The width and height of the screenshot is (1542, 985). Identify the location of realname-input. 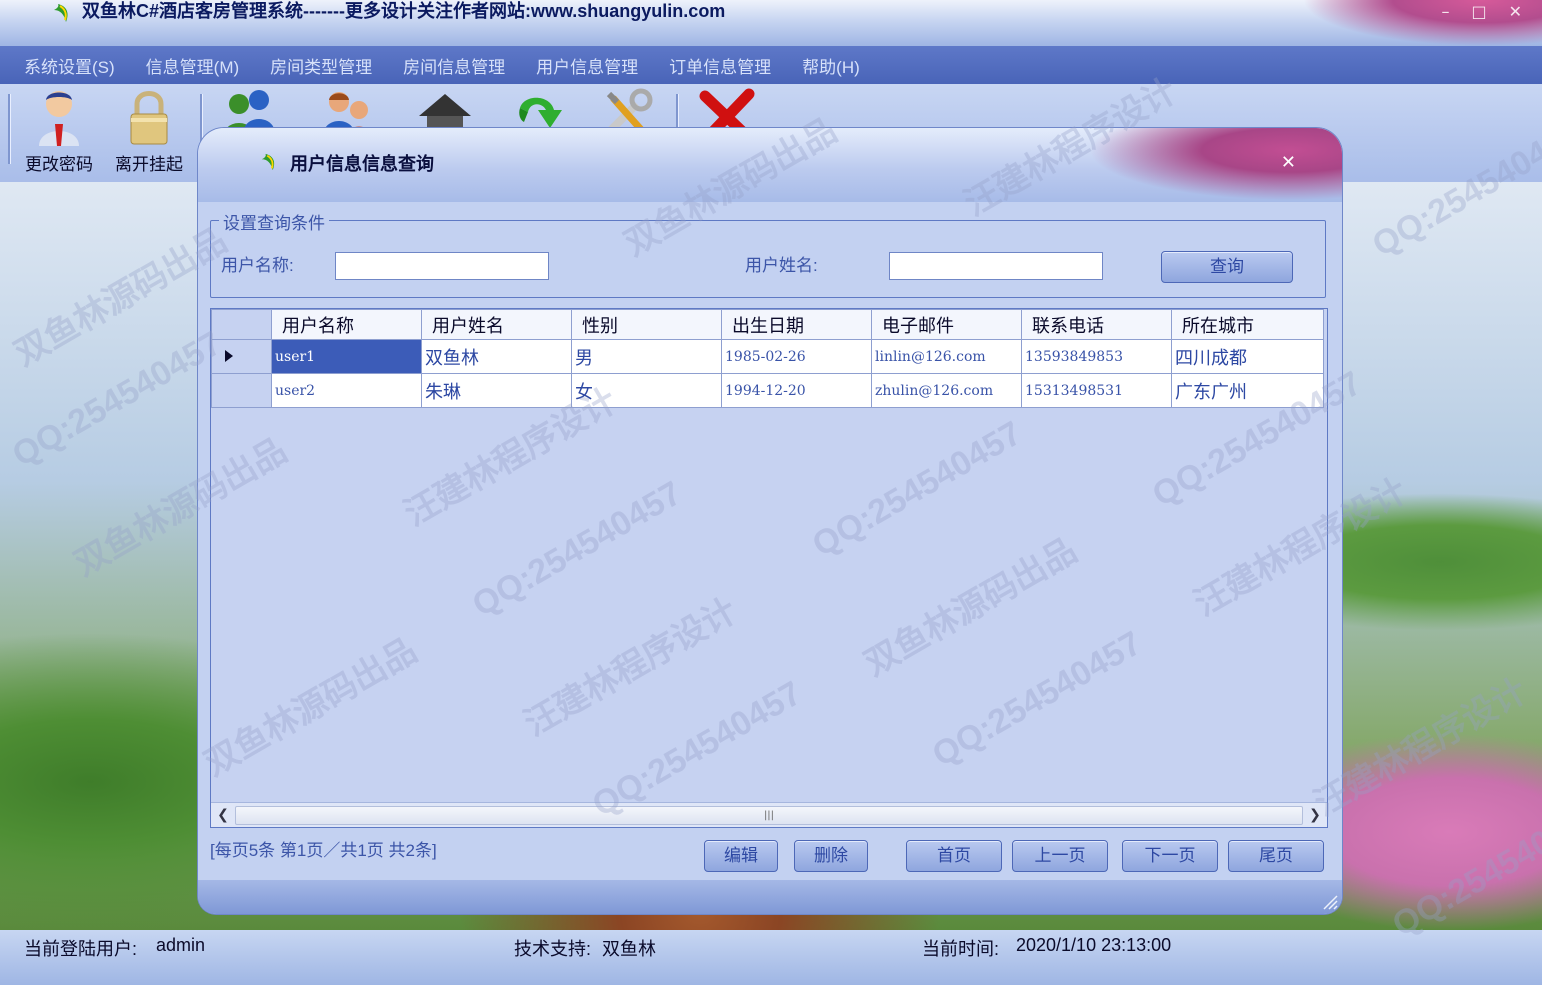
(996, 266).